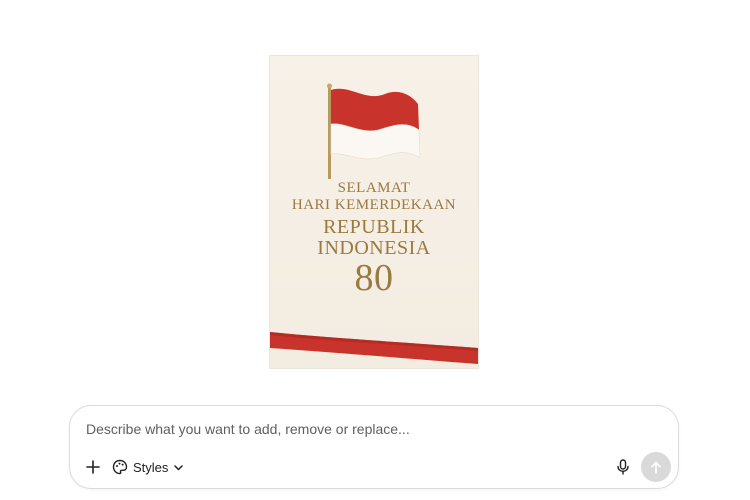  What do you see at coordinates (179, 467) in the screenshot?
I see `chevron-down-icon` at bounding box center [179, 467].